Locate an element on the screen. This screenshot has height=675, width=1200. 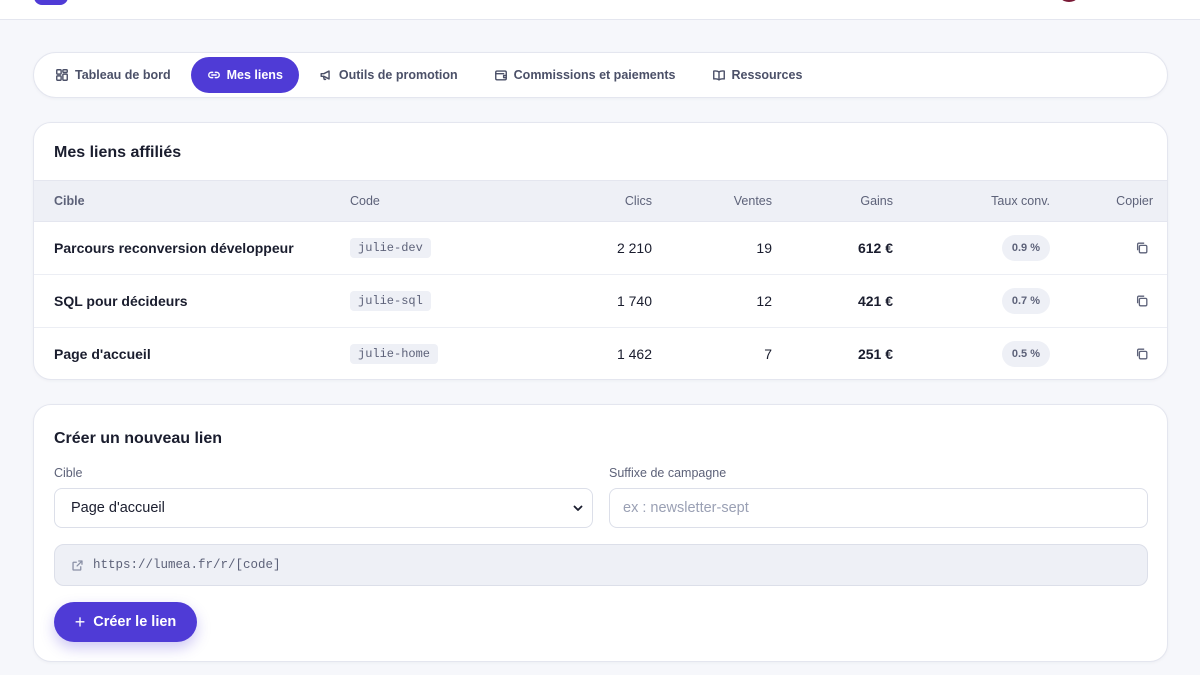
create-link-button-label: Créer le lien is located at coordinates (135, 622).